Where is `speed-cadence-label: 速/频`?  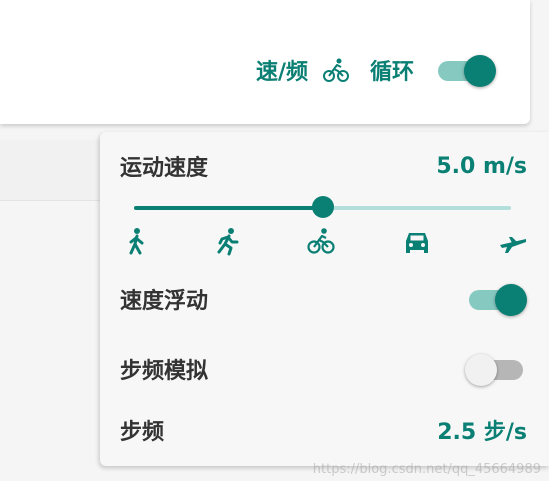 speed-cadence-label: 速/频 is located at coordinates (282, 70).